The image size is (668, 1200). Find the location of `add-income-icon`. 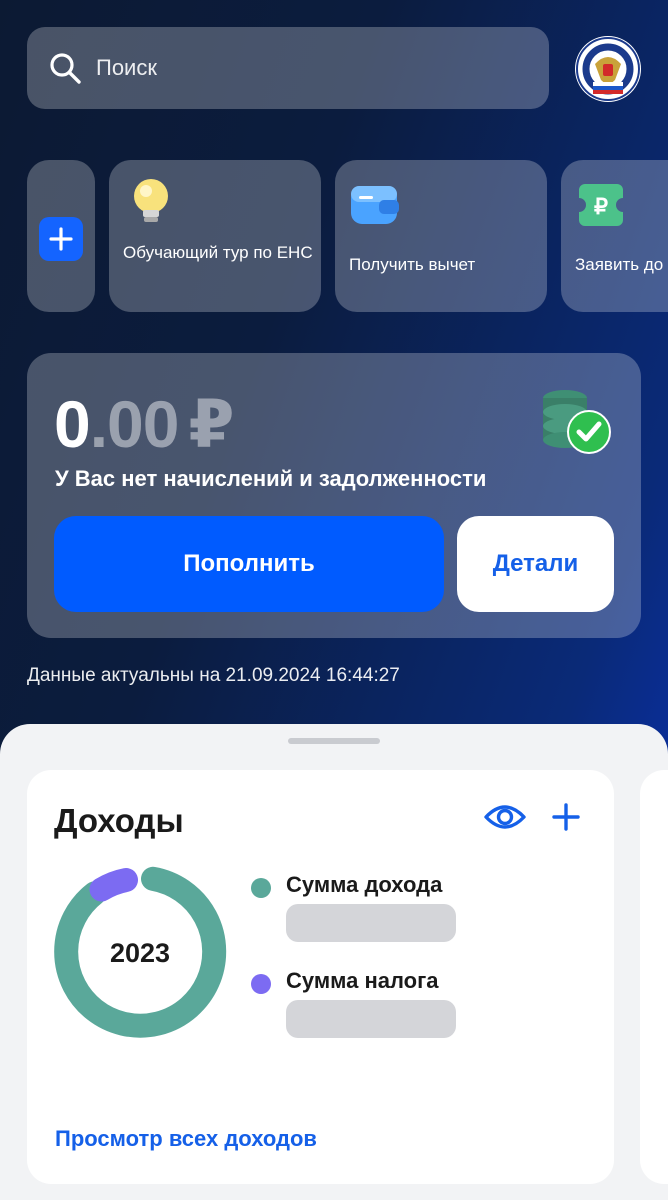

add-income-icon is located at coordinates (566, 817).